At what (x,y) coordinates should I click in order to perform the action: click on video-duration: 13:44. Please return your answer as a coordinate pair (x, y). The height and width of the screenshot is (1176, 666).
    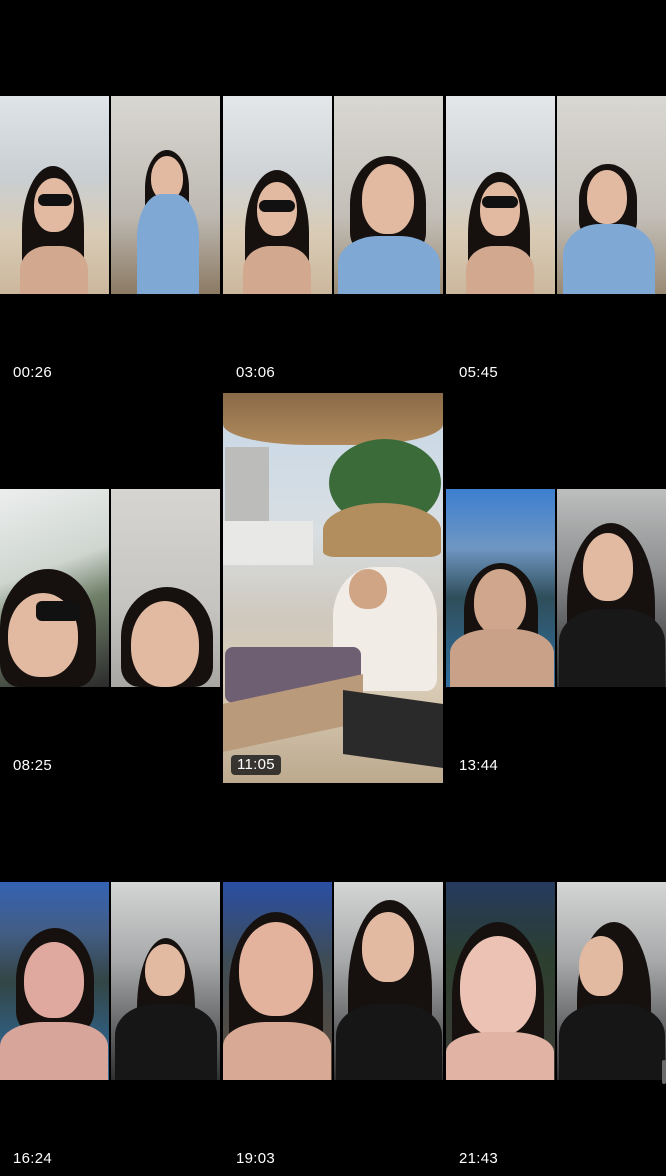
    Looking at the image, I should click on (479, 765).